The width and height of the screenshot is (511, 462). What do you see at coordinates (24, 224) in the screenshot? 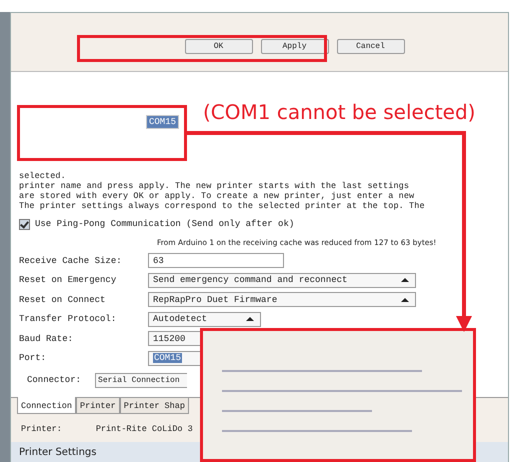
I see `checkbox` at bounding box center [24, 224].